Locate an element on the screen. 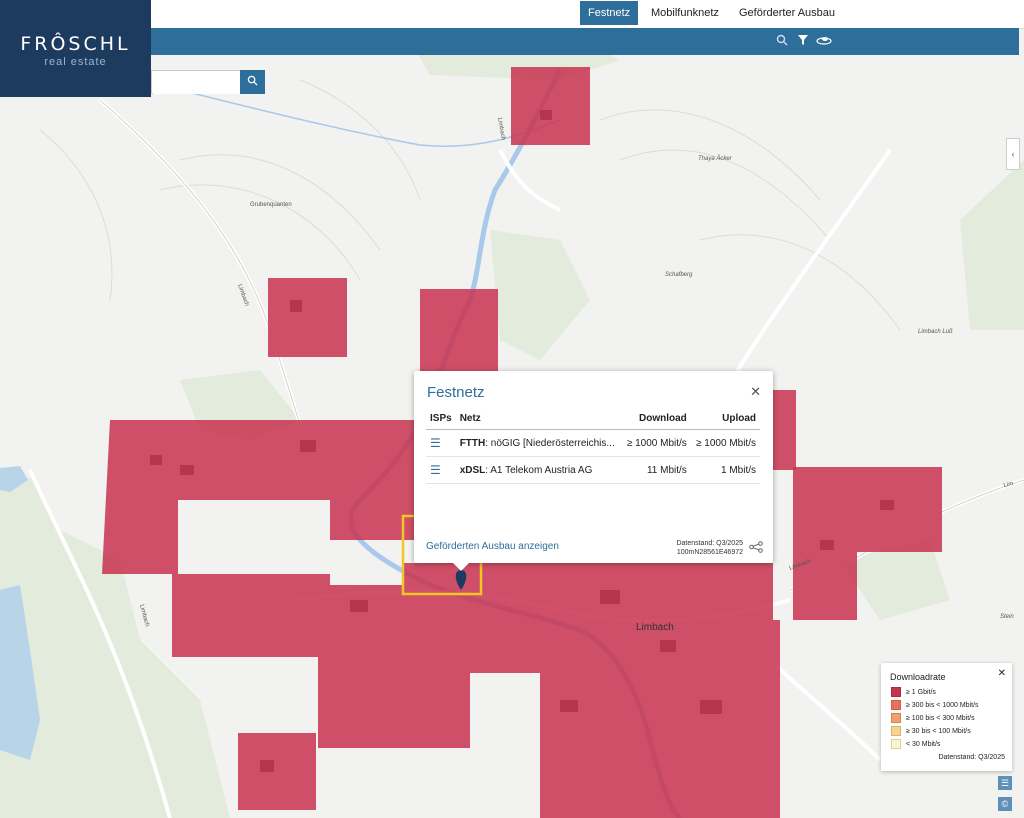  toolbar is located at coordinates (509, 41).